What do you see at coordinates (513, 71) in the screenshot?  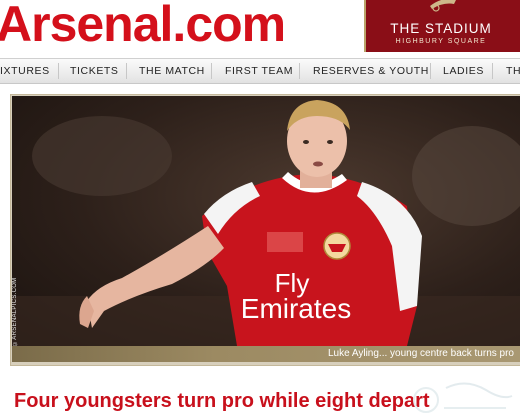 I see `nav-item-the-stadium: TH` at bounding box center [513, 71].